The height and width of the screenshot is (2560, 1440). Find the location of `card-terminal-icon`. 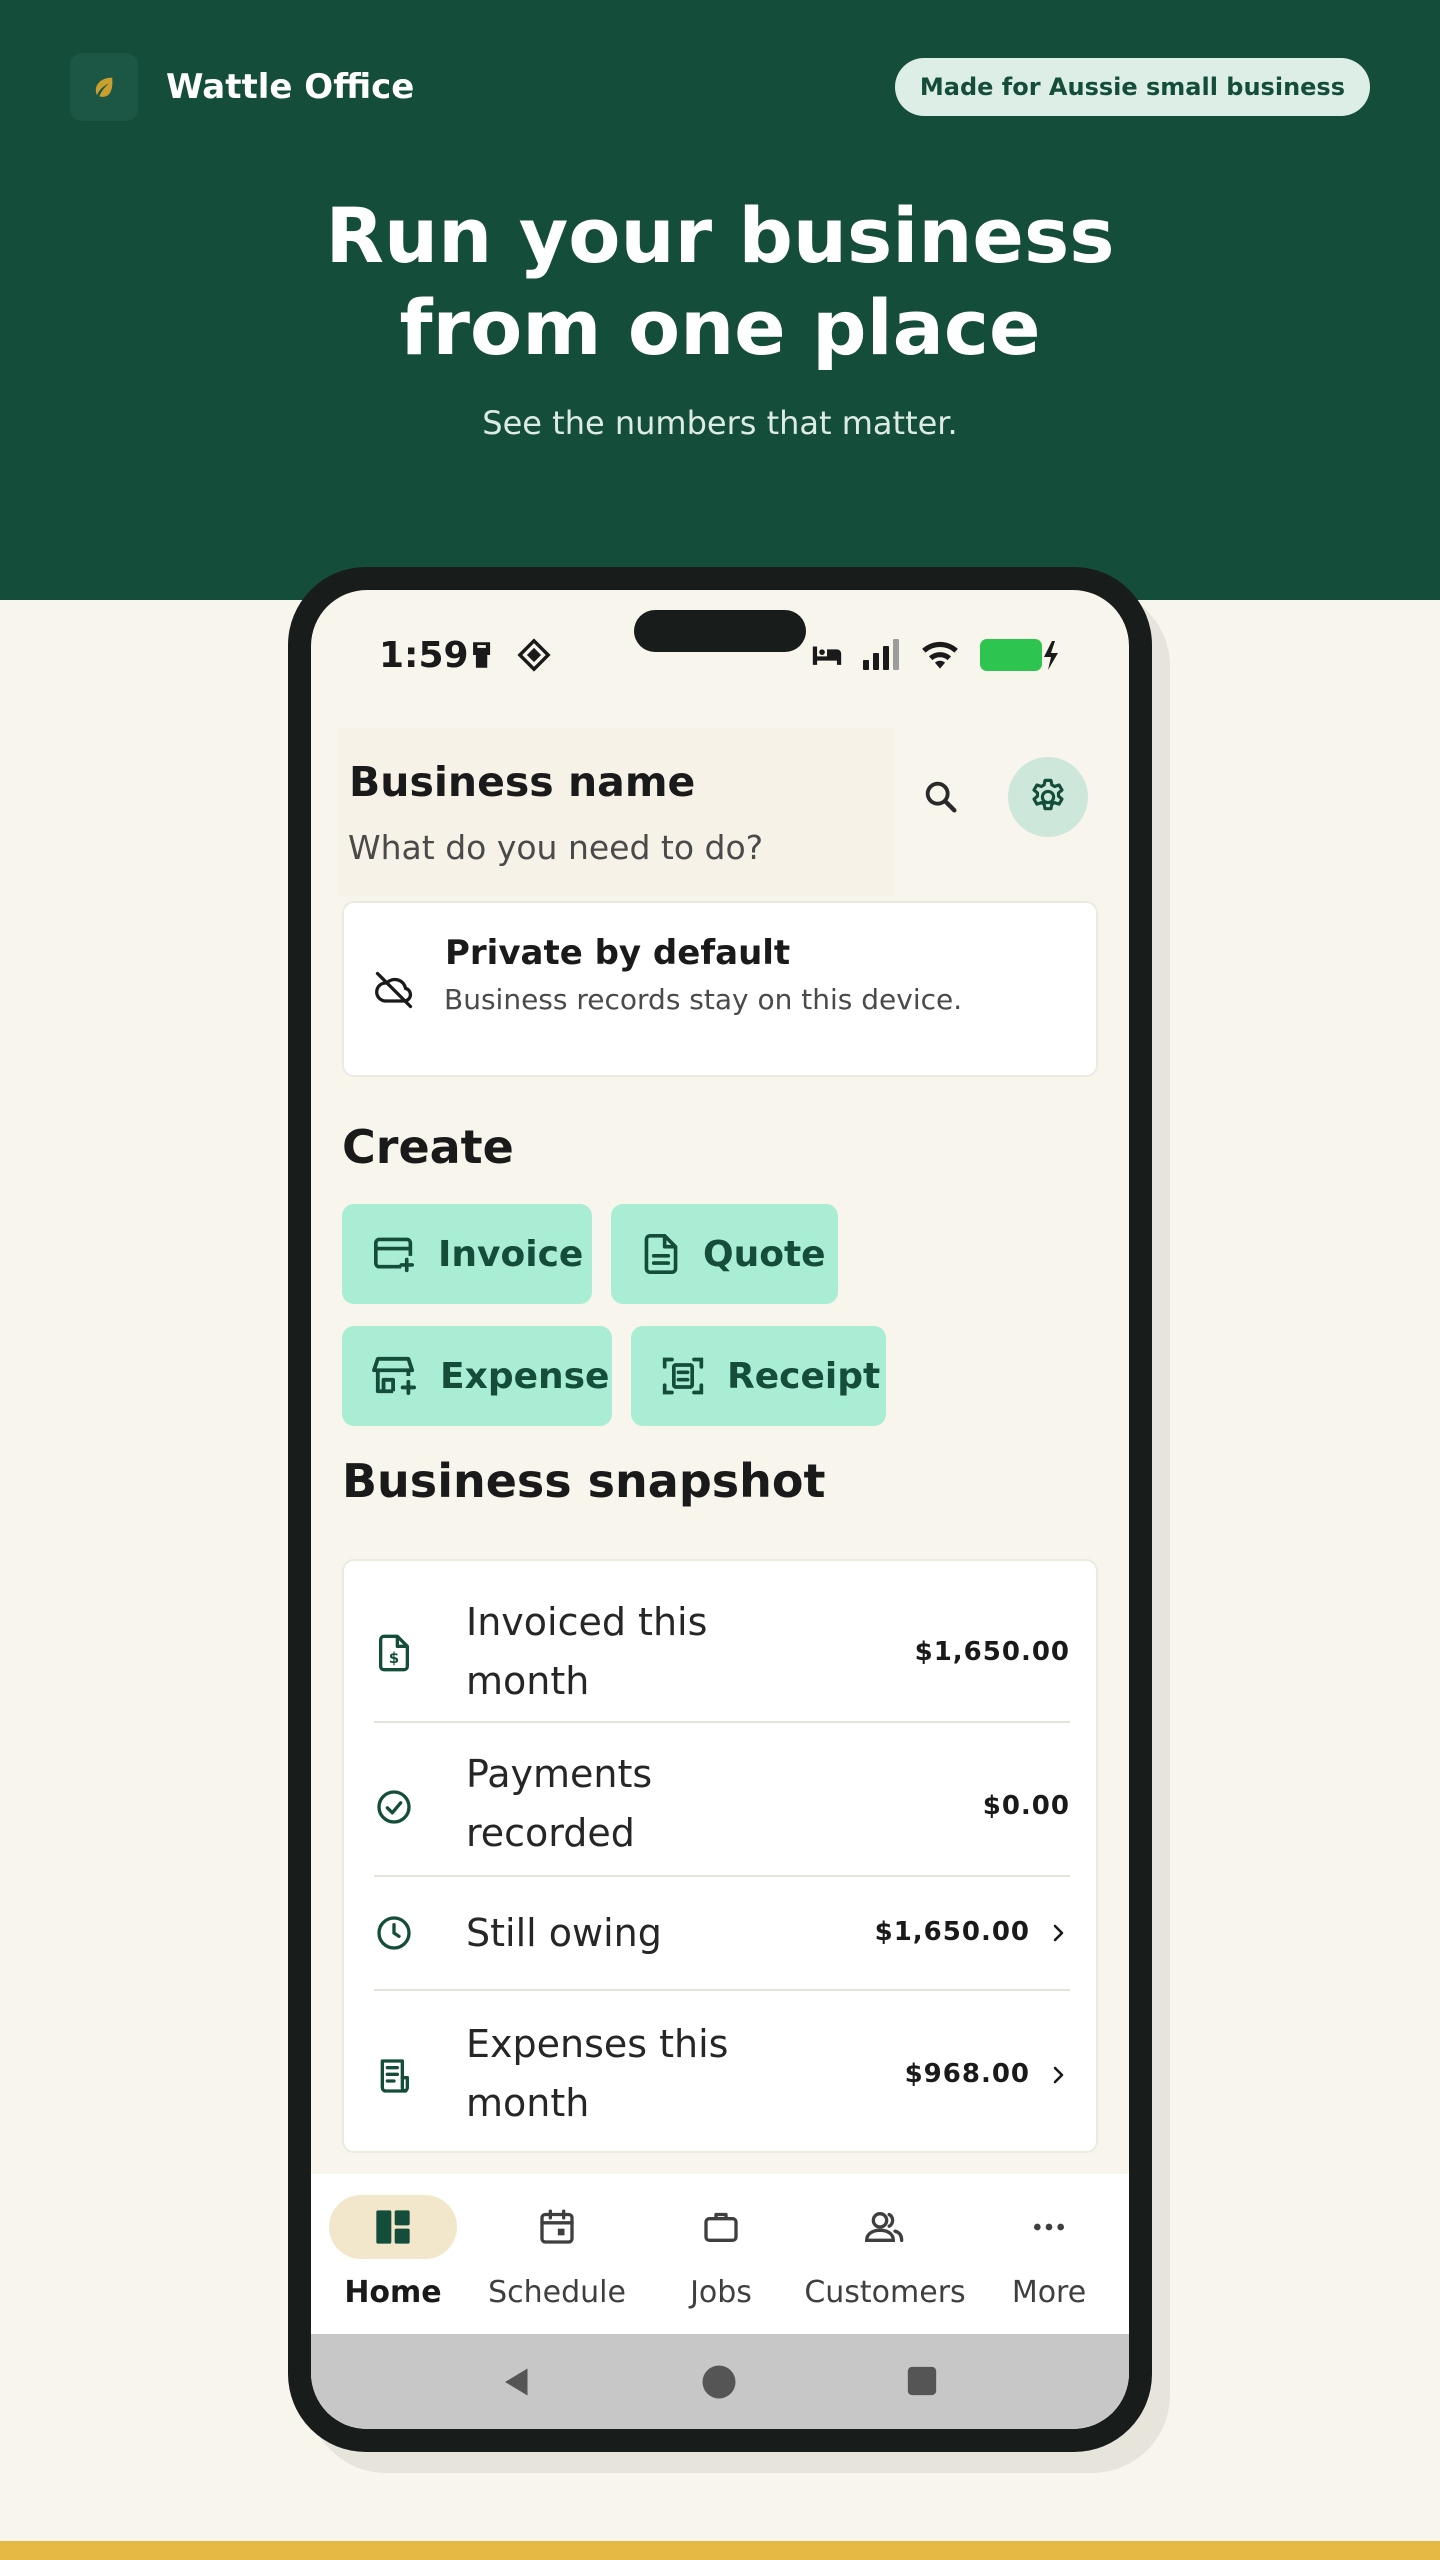

card-terminal-icon is located at coordinates (482, 655).